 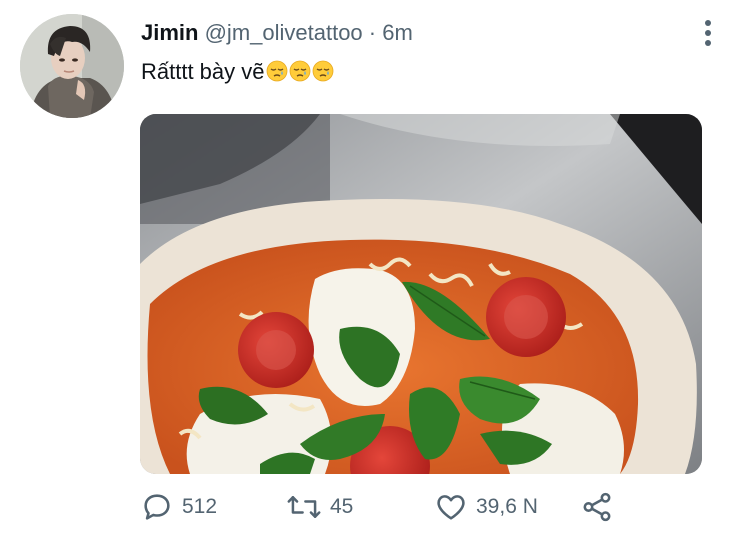 What do you see at coordinates (200, 506) in the screenshot?
I see `reply-count: 512` at bounding box center [200, 506].